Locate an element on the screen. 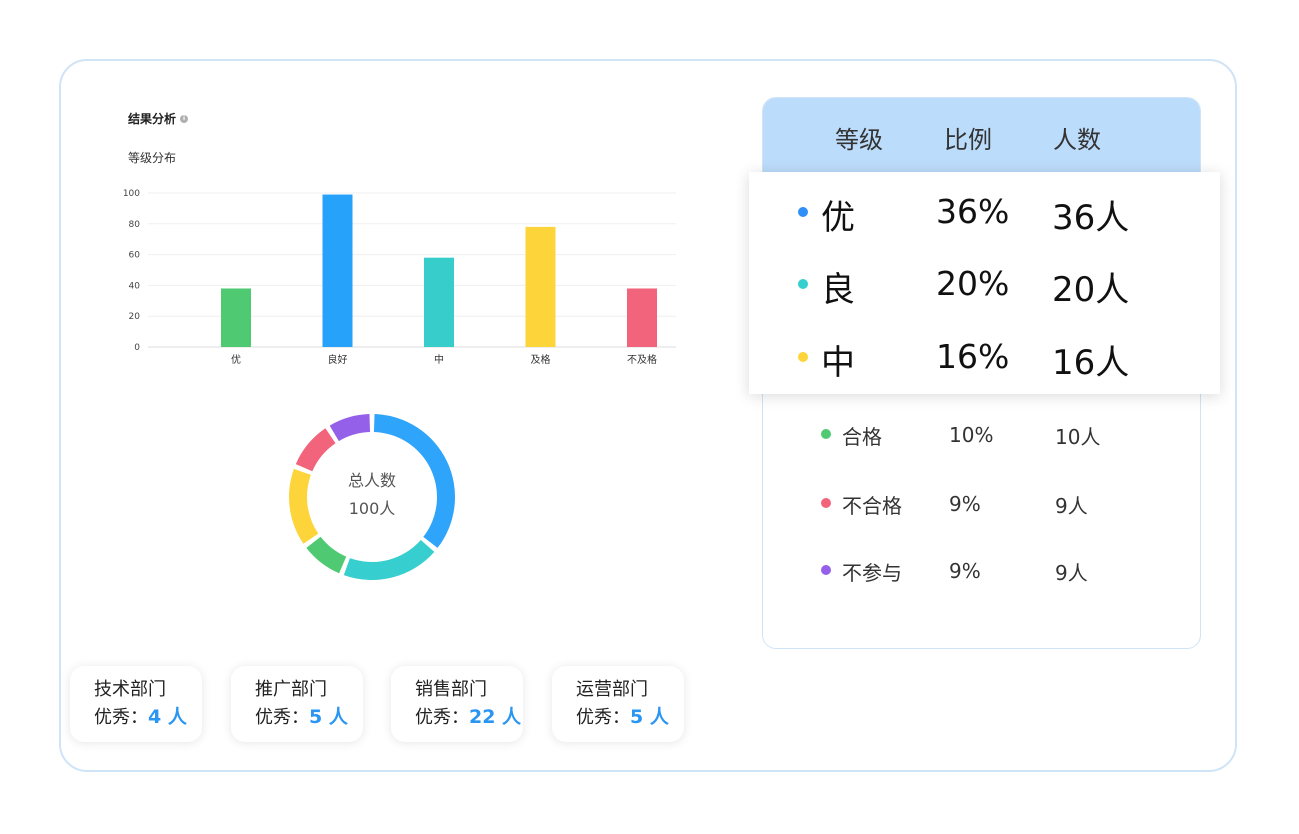 This screenshot has width=1299, height=834. header-count: 人数 is located at coordinates (1077, 140).